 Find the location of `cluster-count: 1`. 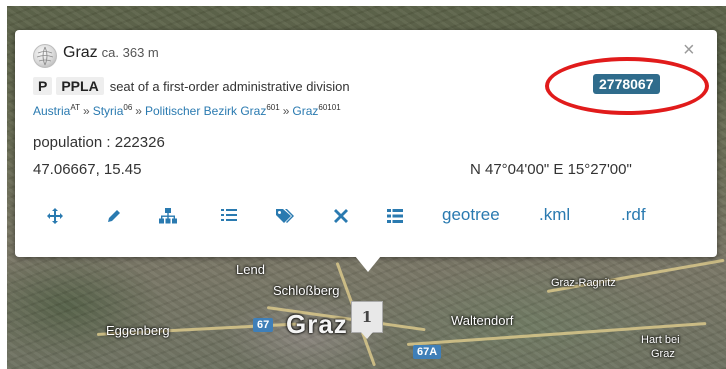

cluster-count: 1 is located at coordinates (367, 317).